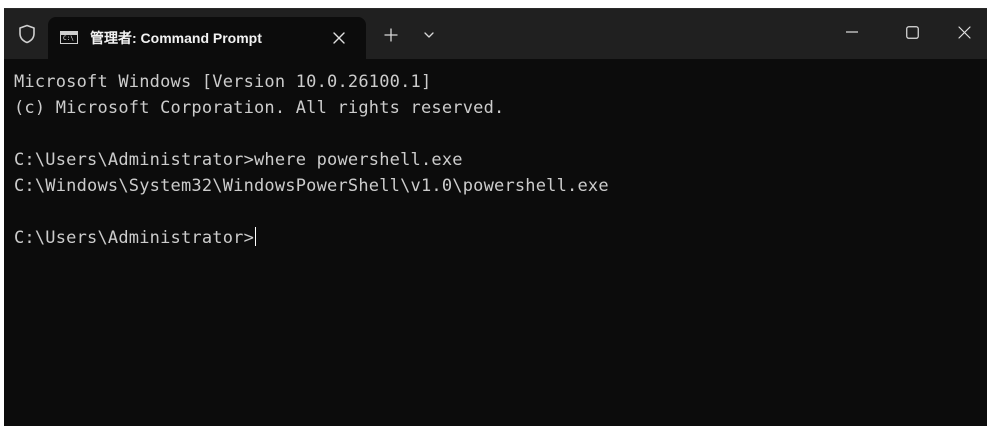 Image resolution: width=987 pixels, height=426 pixels. I want to click on new-tab-button, so click(391, 35).